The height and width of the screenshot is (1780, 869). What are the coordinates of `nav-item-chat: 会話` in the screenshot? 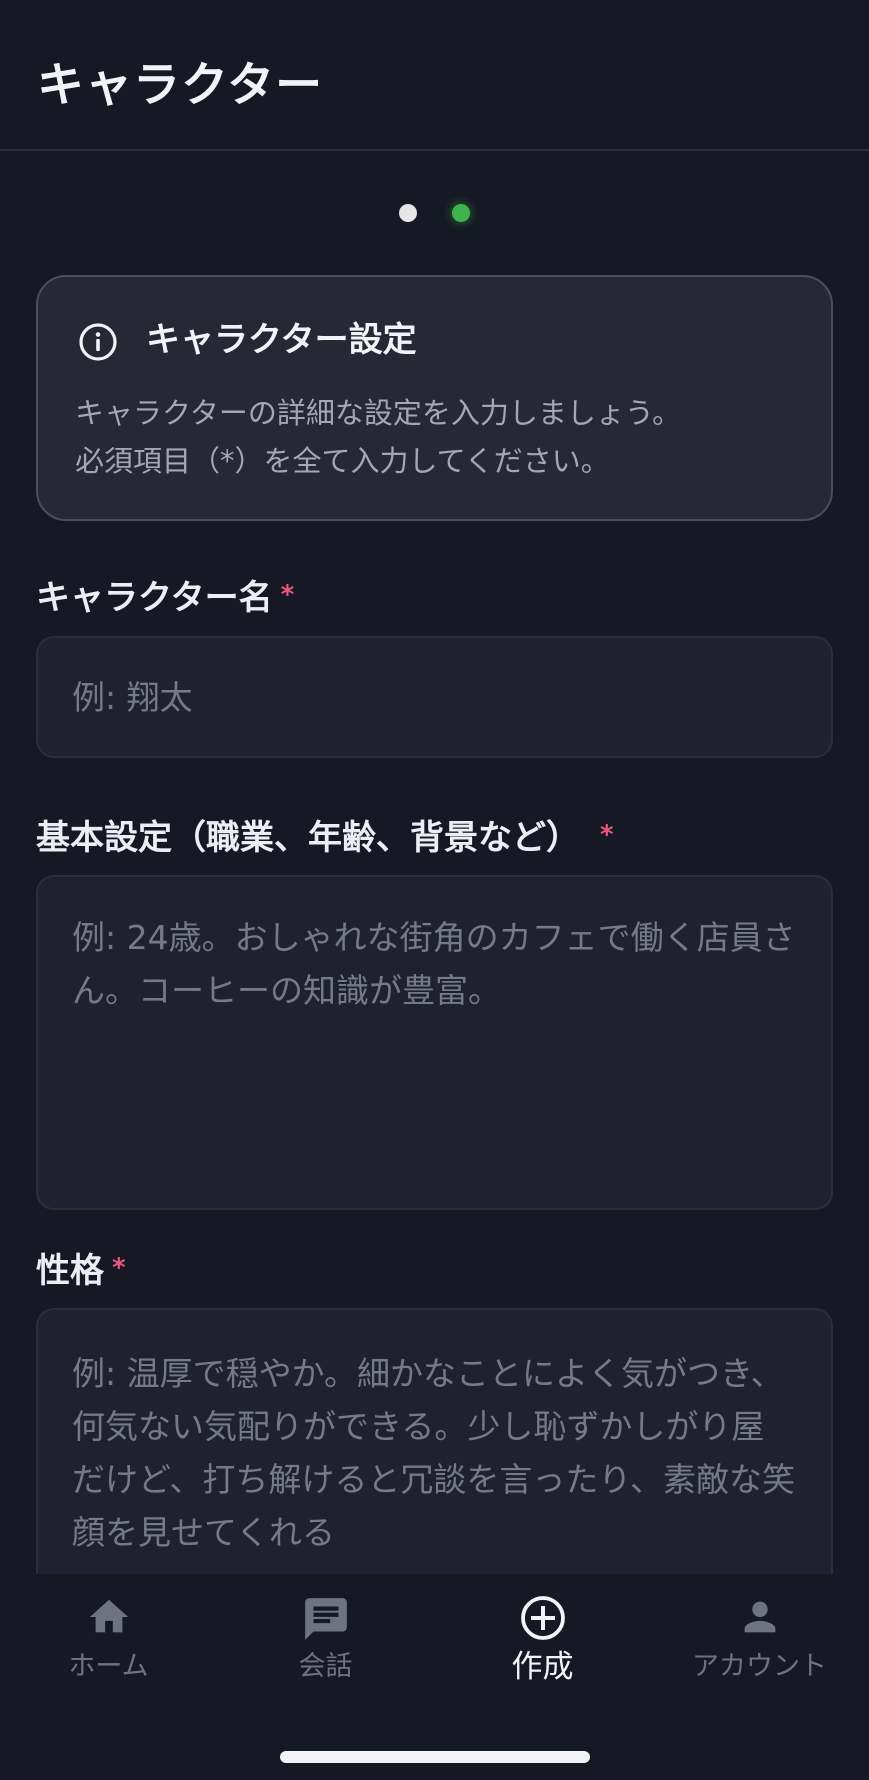 It's located at (325, 1654).